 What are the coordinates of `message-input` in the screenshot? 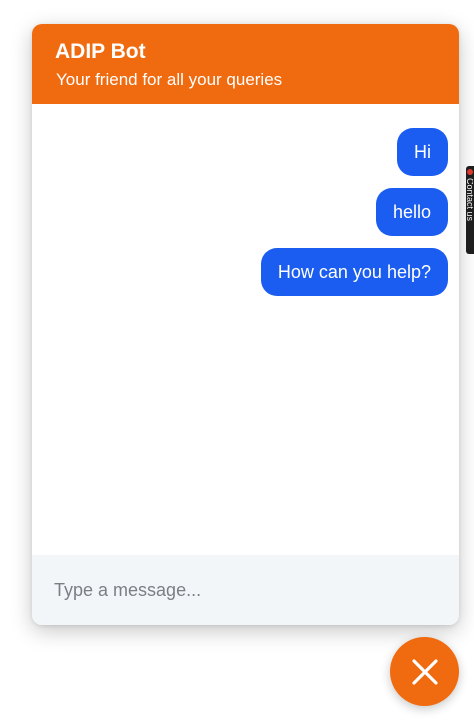 It's located at (245, 590).